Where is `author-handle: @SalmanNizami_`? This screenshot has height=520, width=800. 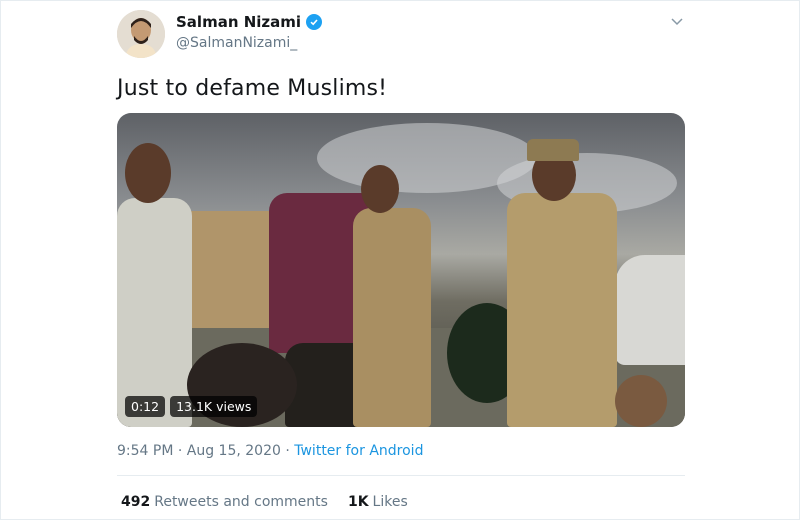
author-handle: @SalmanNizami_ is located at coordinates (236, 43).